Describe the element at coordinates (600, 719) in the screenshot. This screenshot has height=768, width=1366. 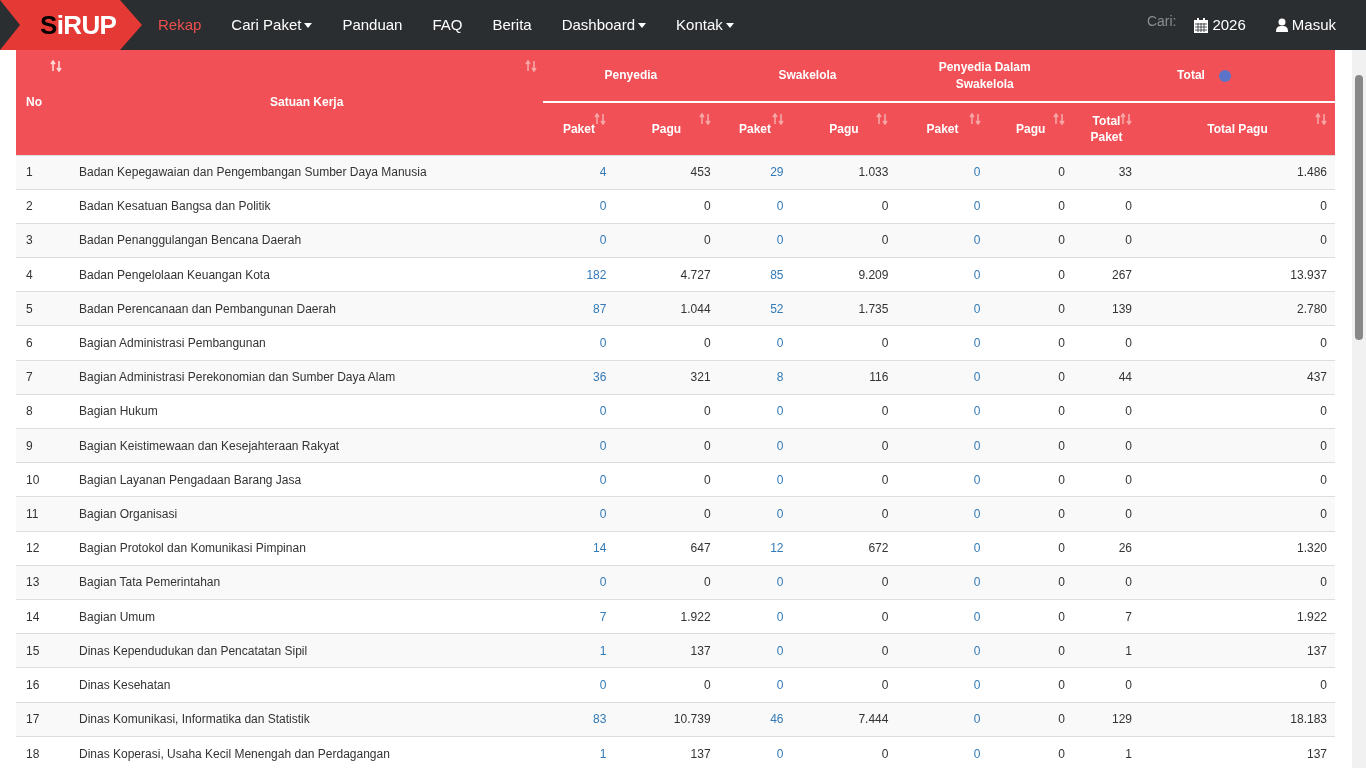
I see `count-link: 83` at that location.